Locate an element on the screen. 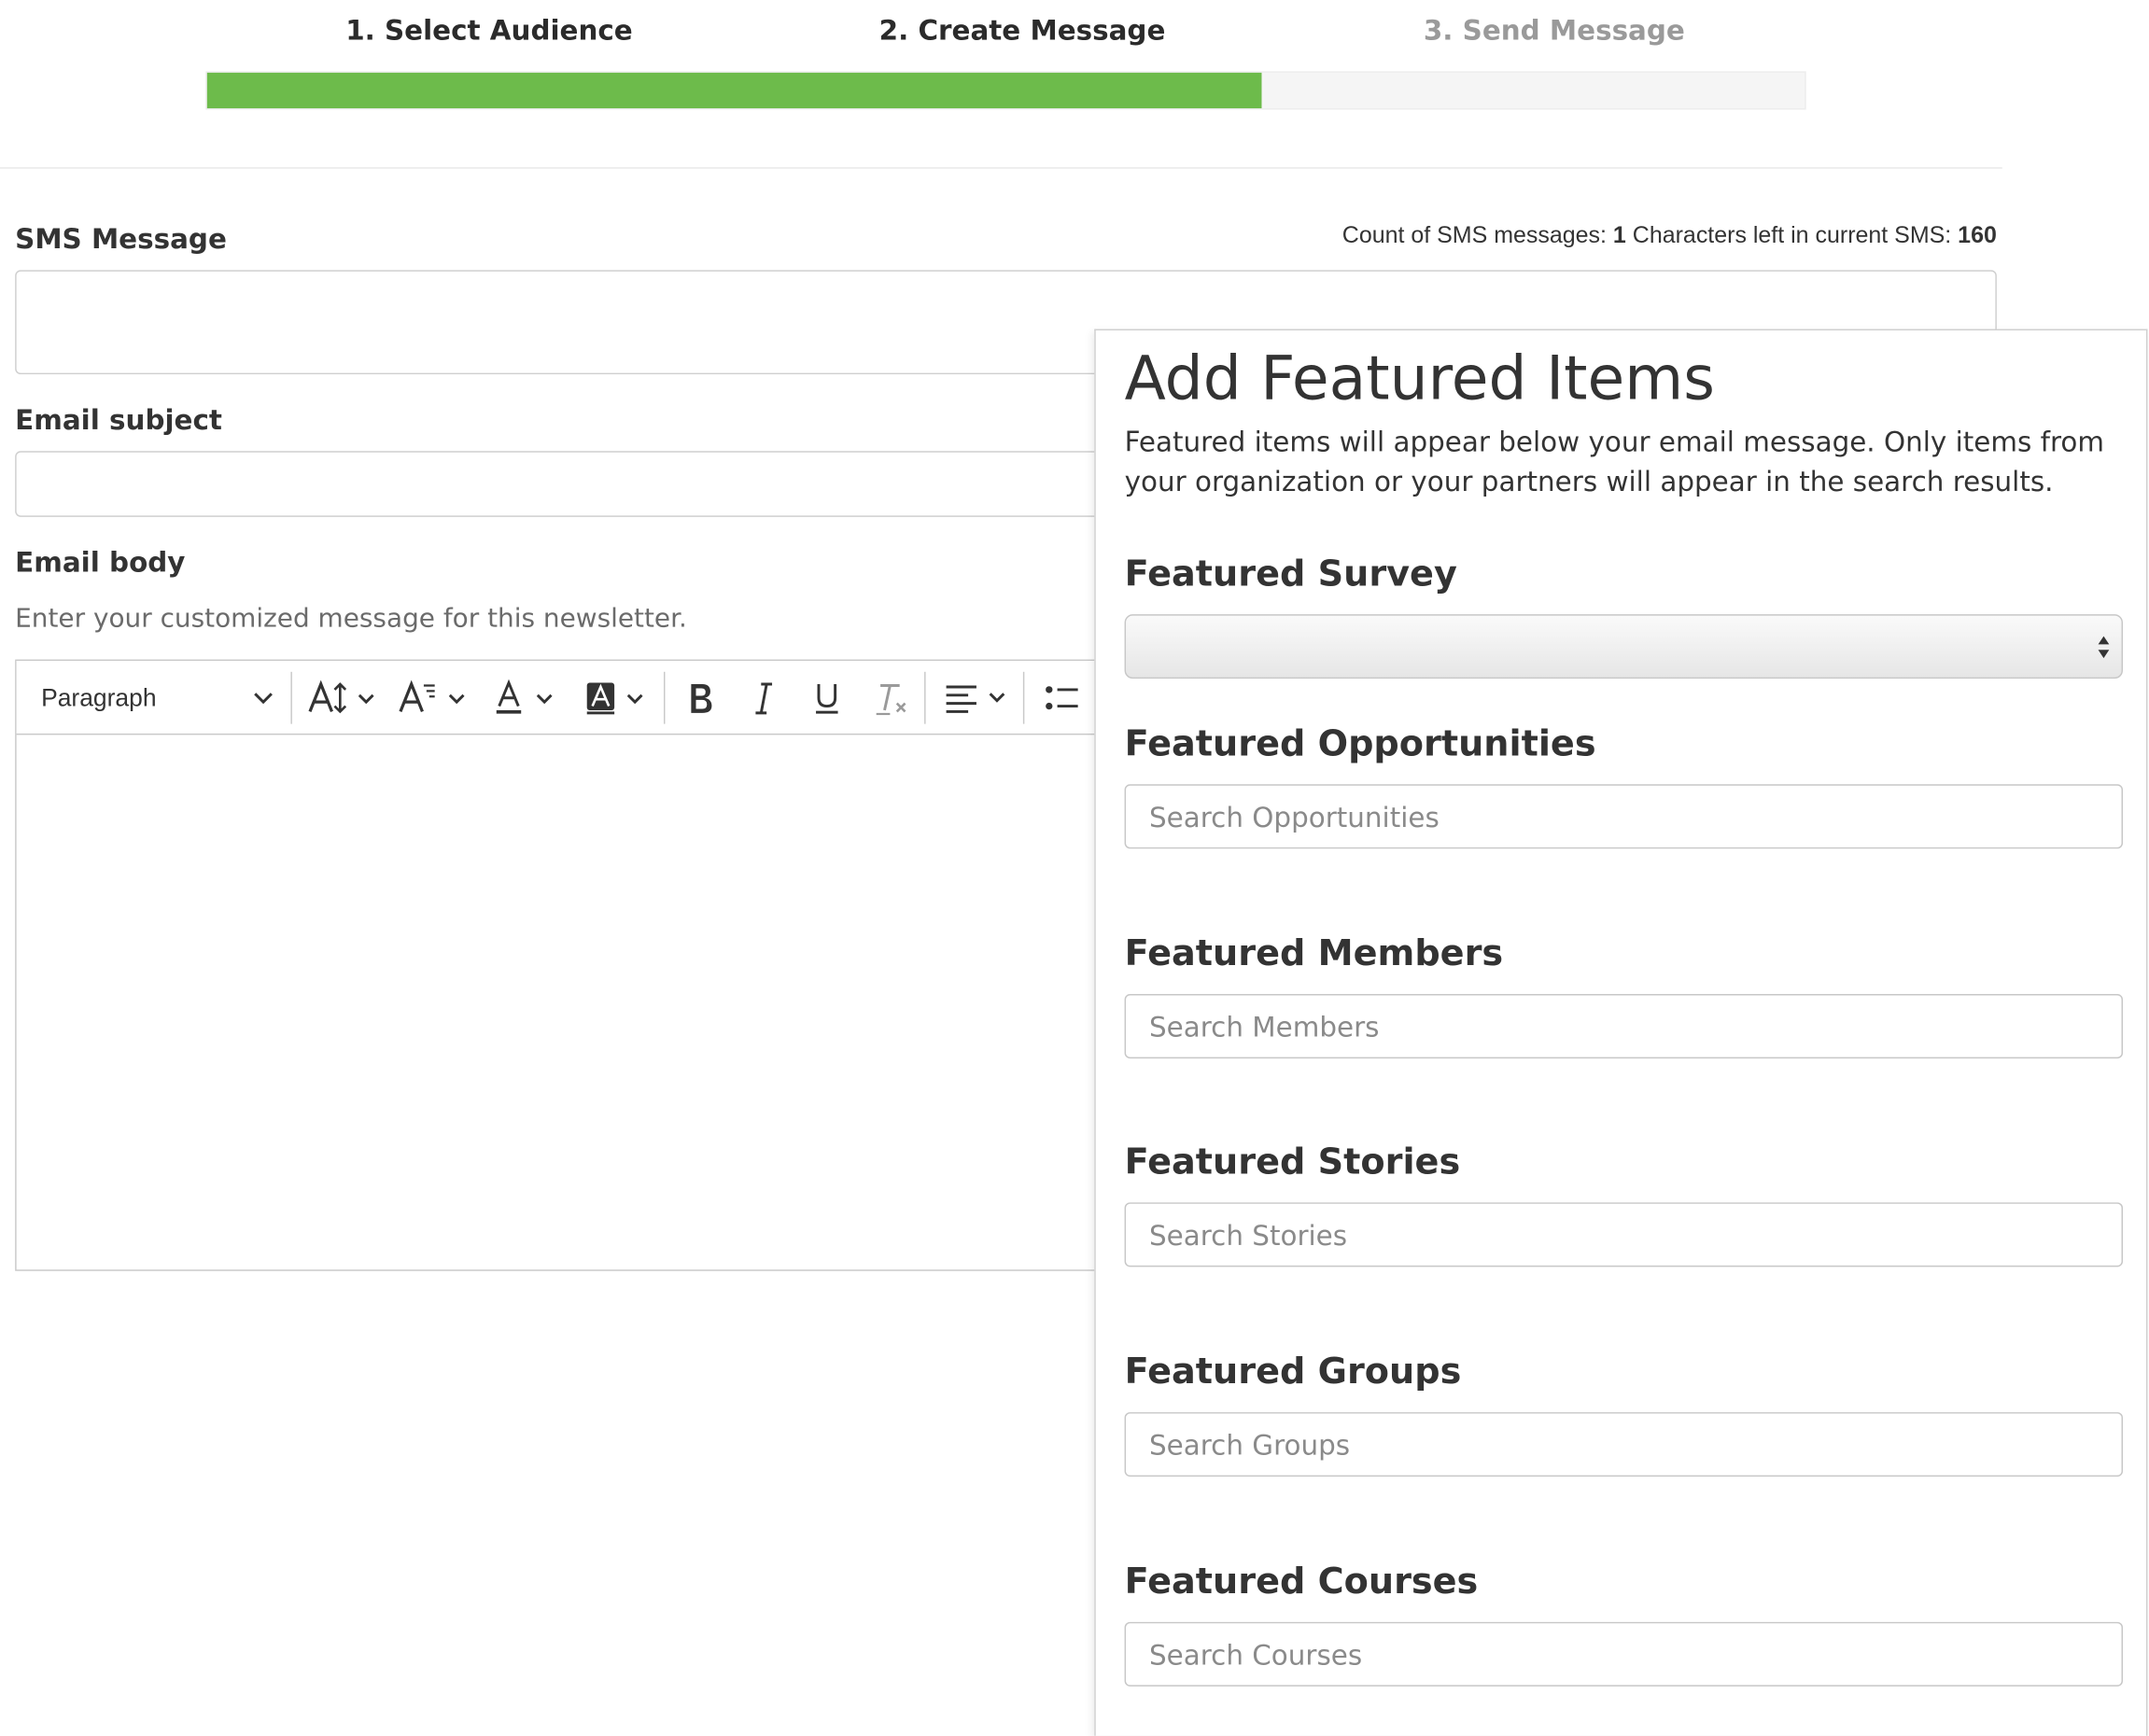  bulleted-list-button is located at coordinates (1061, 698).